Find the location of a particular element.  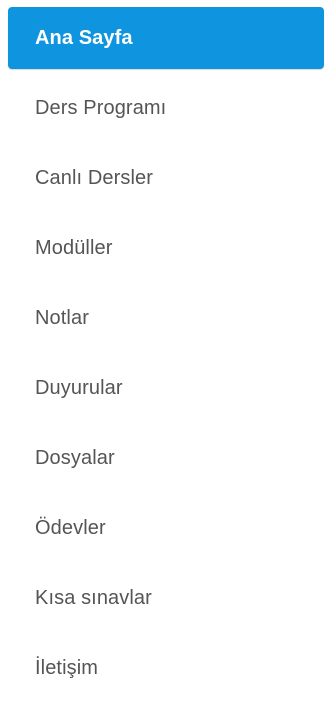

nav-item-canli-dersler: Canlı Dersler is located at coordinates (166, 182).